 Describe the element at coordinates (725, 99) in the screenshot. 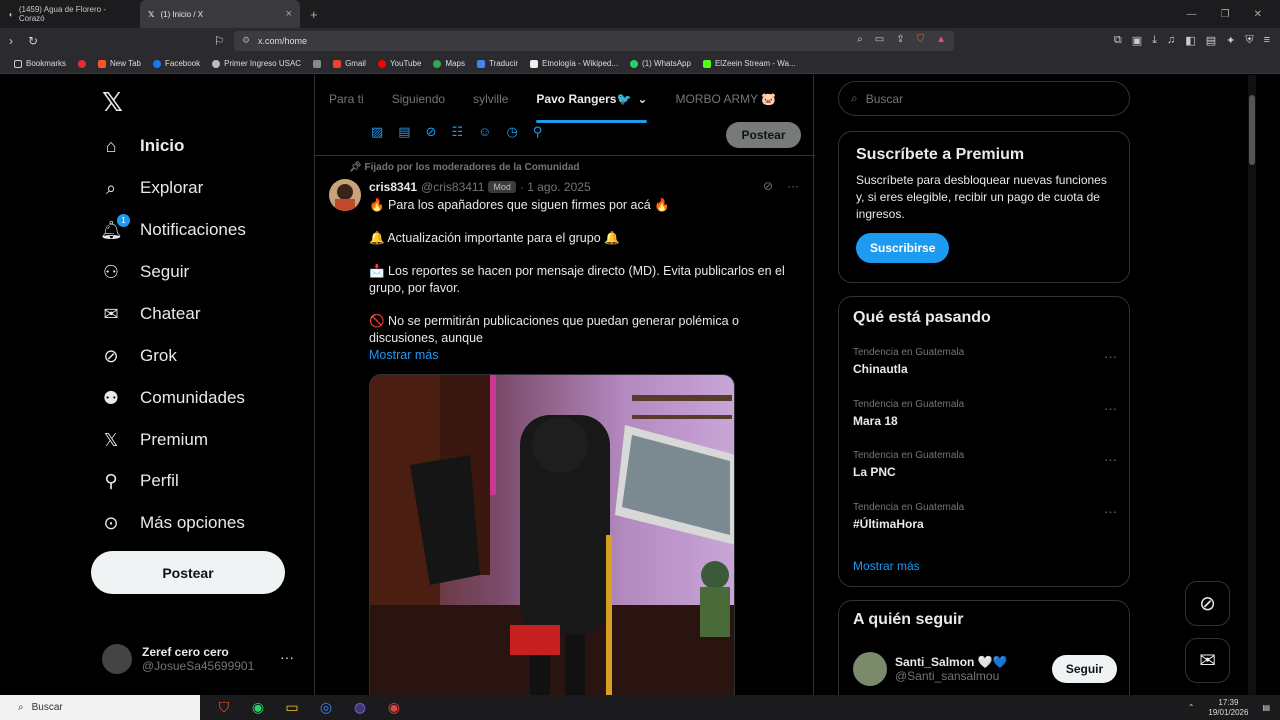

I see `tab-morbo-army: MORBO ARMY 🐷` at that location.